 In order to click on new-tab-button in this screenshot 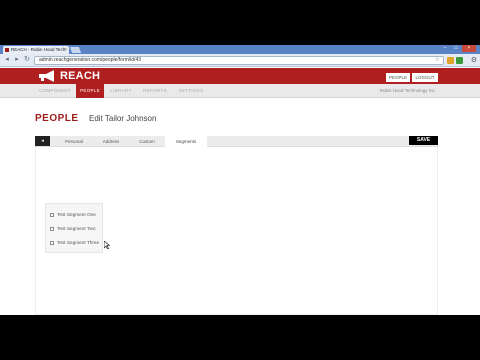, I will do `click(75, 50)`.